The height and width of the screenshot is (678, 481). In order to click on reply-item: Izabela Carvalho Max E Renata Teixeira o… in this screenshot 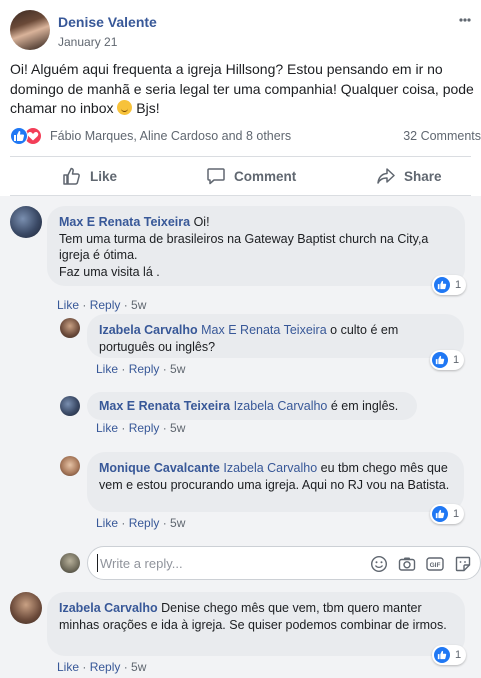, I will do `click(270, 349)`.